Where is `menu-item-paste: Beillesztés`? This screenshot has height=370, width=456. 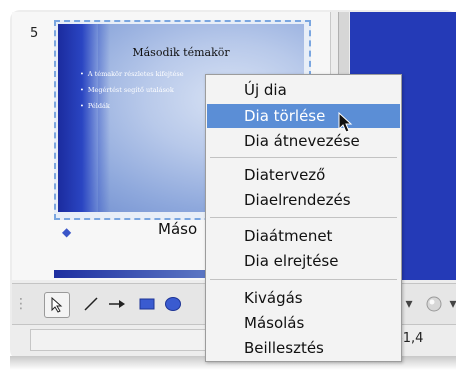 menu-item-paste: Beillesztés is located at coordinates (303, 348).